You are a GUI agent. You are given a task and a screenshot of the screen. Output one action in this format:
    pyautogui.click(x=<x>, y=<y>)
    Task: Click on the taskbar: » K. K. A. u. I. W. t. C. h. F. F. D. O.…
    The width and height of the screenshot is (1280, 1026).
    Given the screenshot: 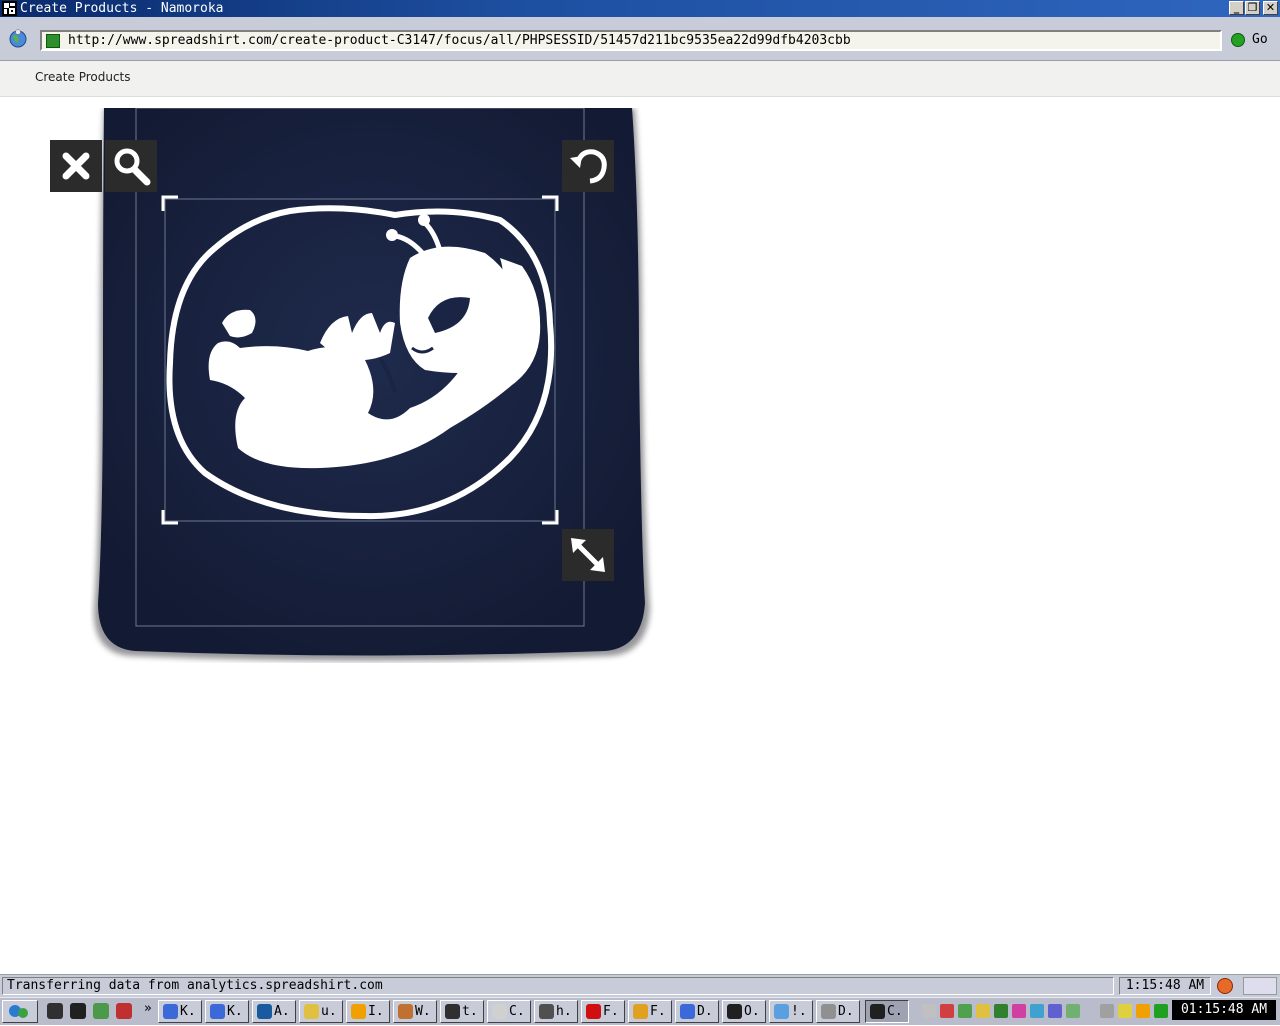 What is the action you would take?
    pyautogui.click(x=640, y=1011)
    